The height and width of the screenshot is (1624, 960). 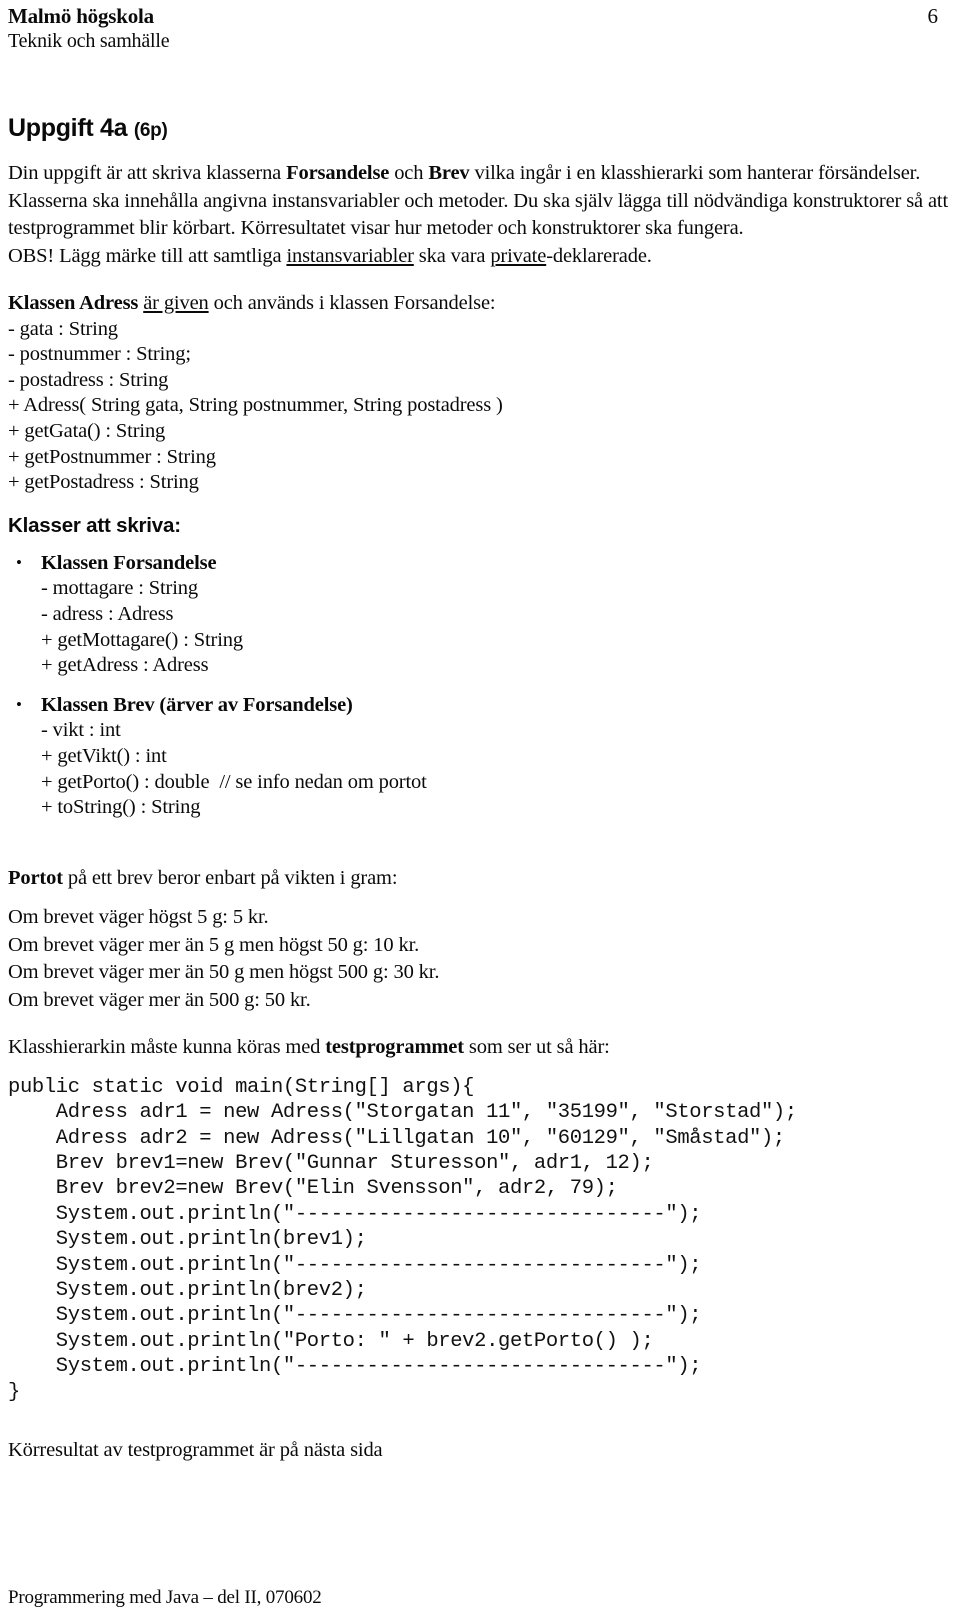 I want to click on page-title: Uppgift 4a (6p), so click(x=480, y=129).